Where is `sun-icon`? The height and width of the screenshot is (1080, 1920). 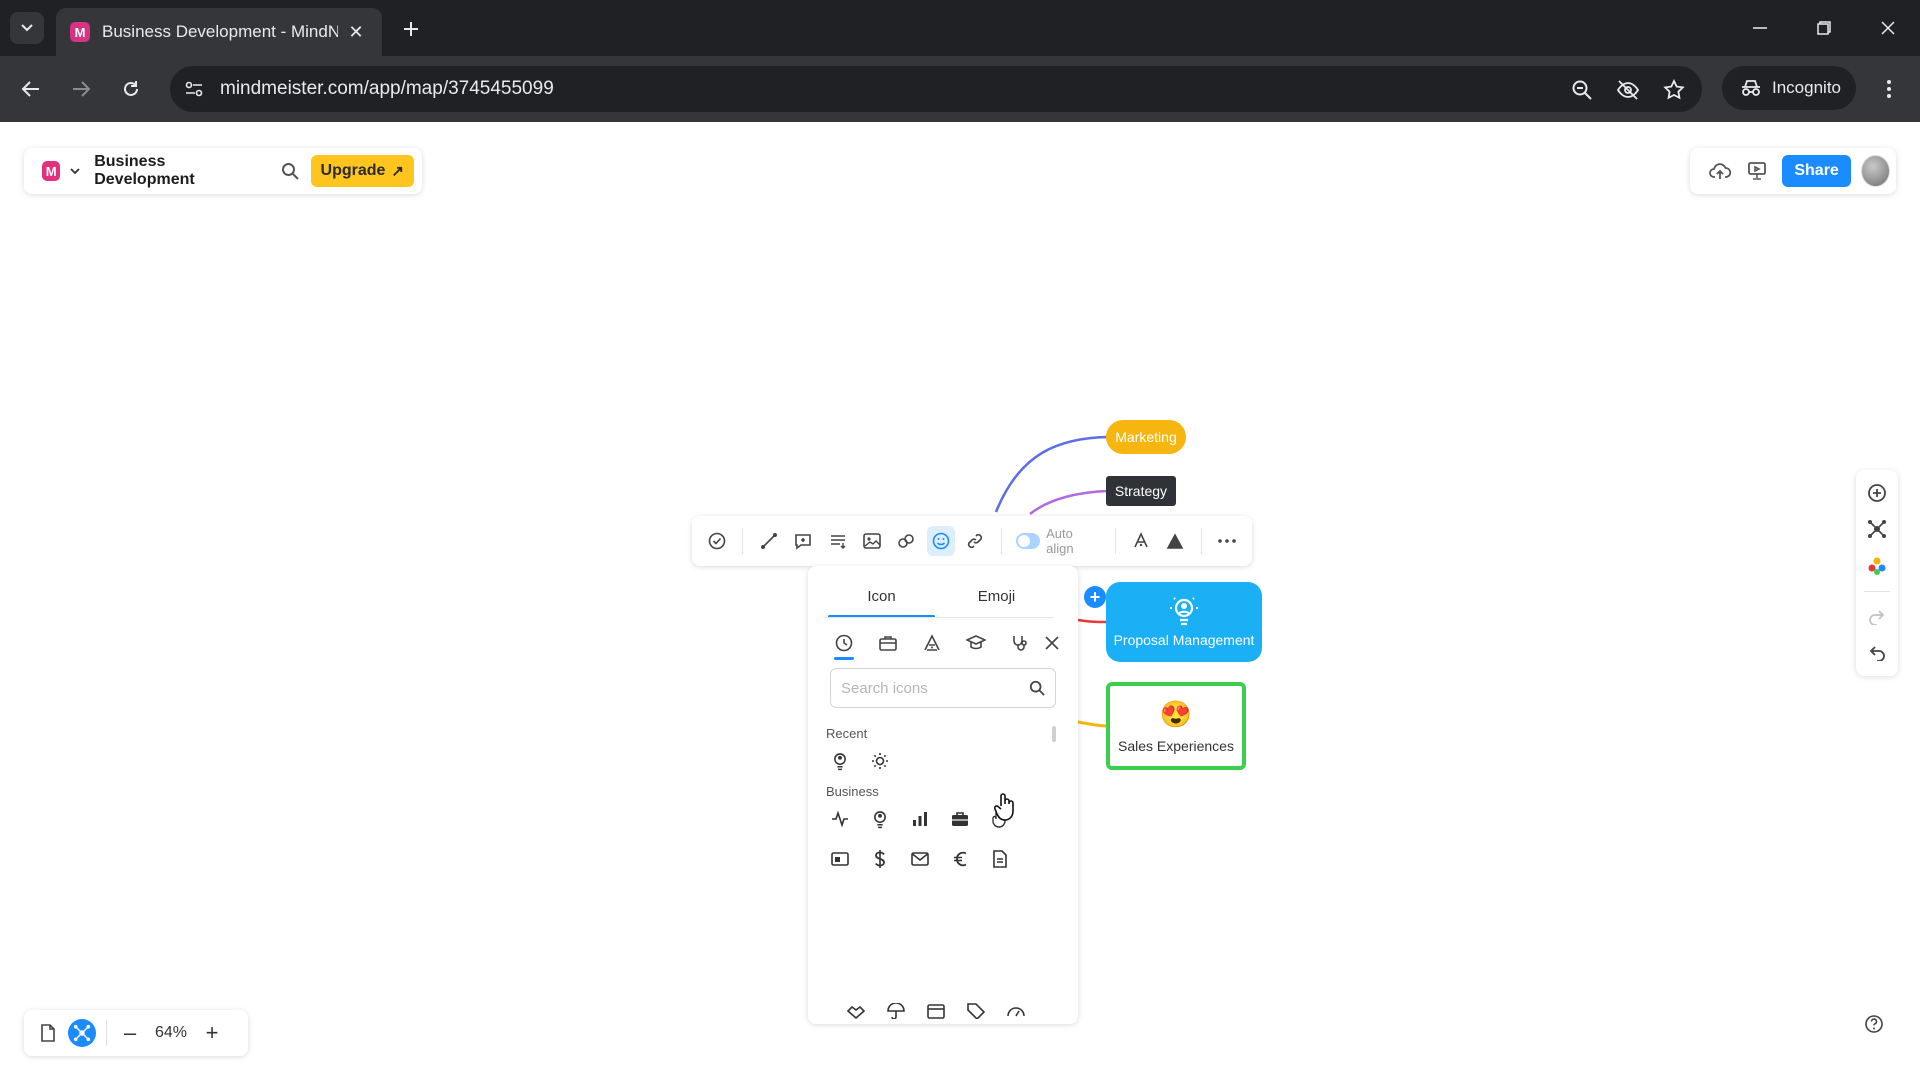 sun-icon is located at coordinates (880, 761).